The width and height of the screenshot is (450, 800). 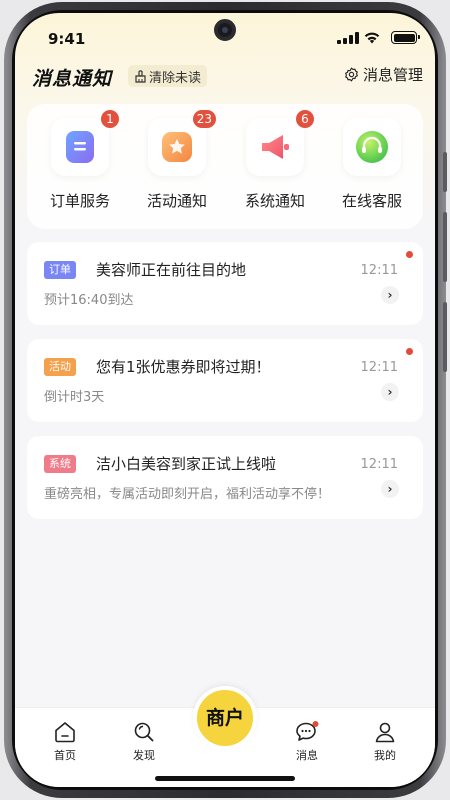 What do you see at coordinates (80, 147) in the screenshot?
I see `order-icon` at bounding box center [80, 147].